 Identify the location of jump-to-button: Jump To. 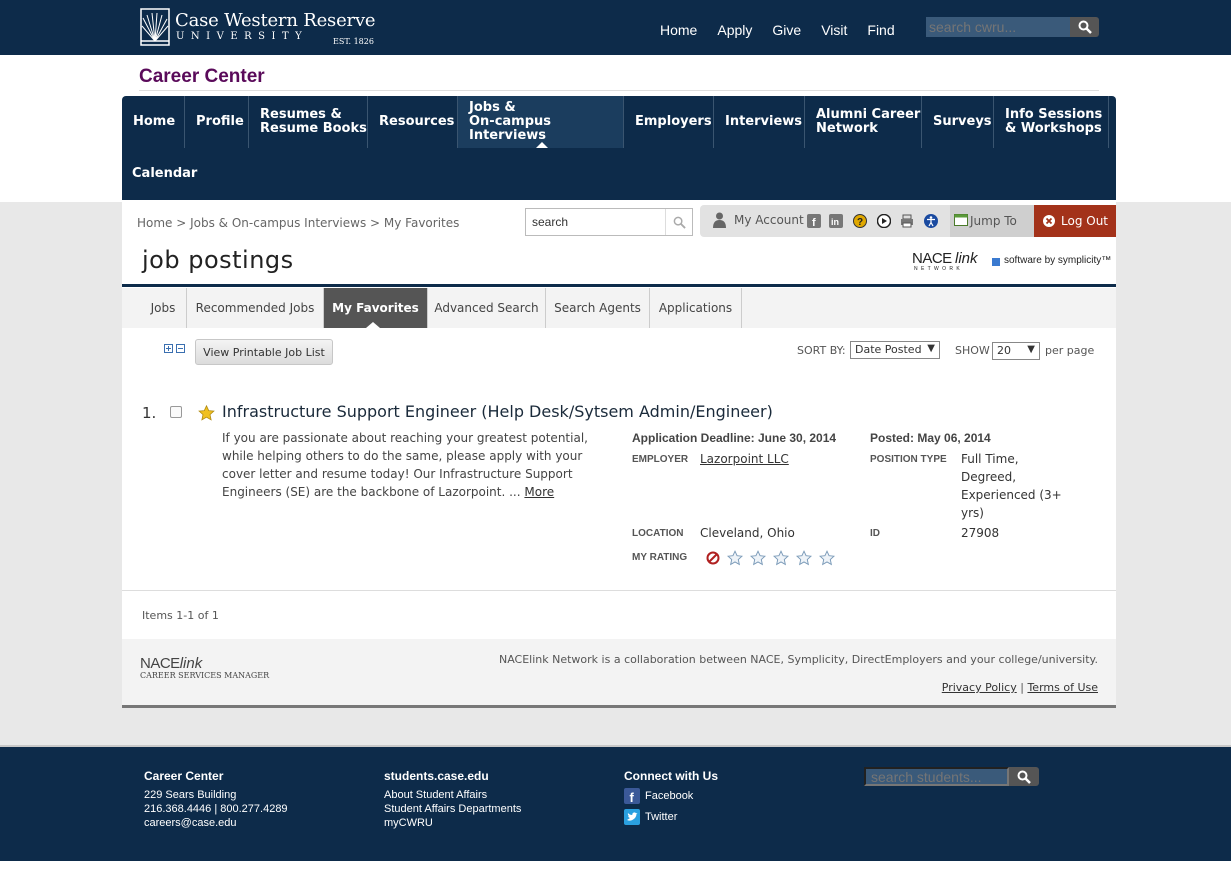
(992, 221).